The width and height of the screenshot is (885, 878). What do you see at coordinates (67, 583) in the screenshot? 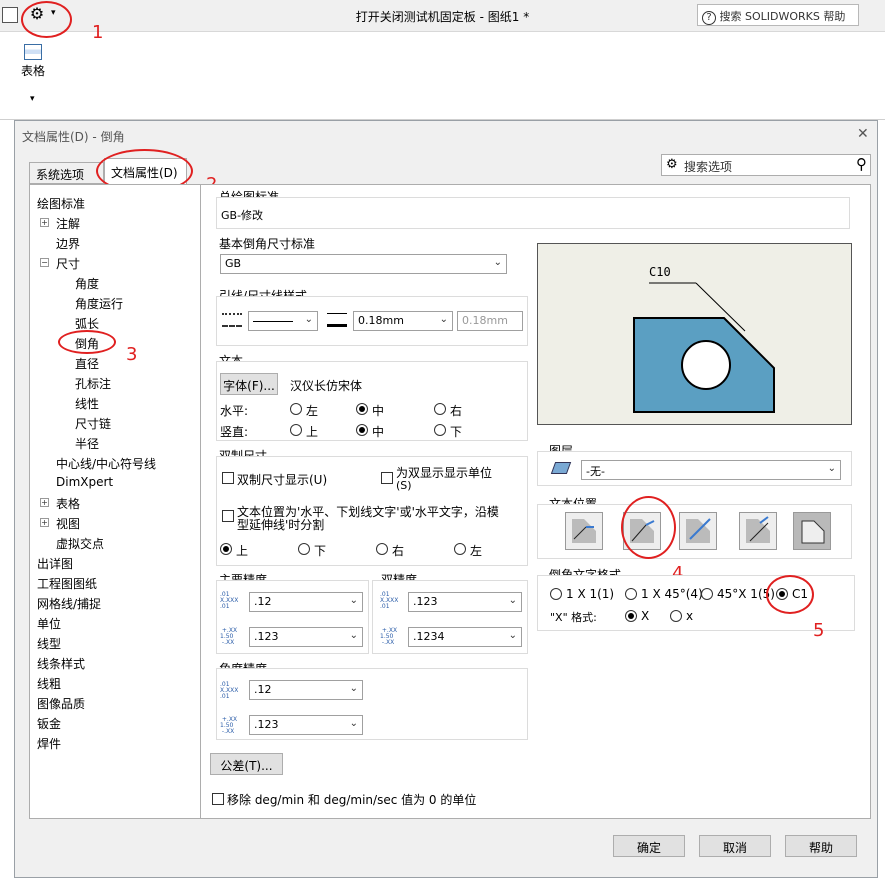
I see `tree-item-19: 工程图图纸` at bounding box center [67, 583].